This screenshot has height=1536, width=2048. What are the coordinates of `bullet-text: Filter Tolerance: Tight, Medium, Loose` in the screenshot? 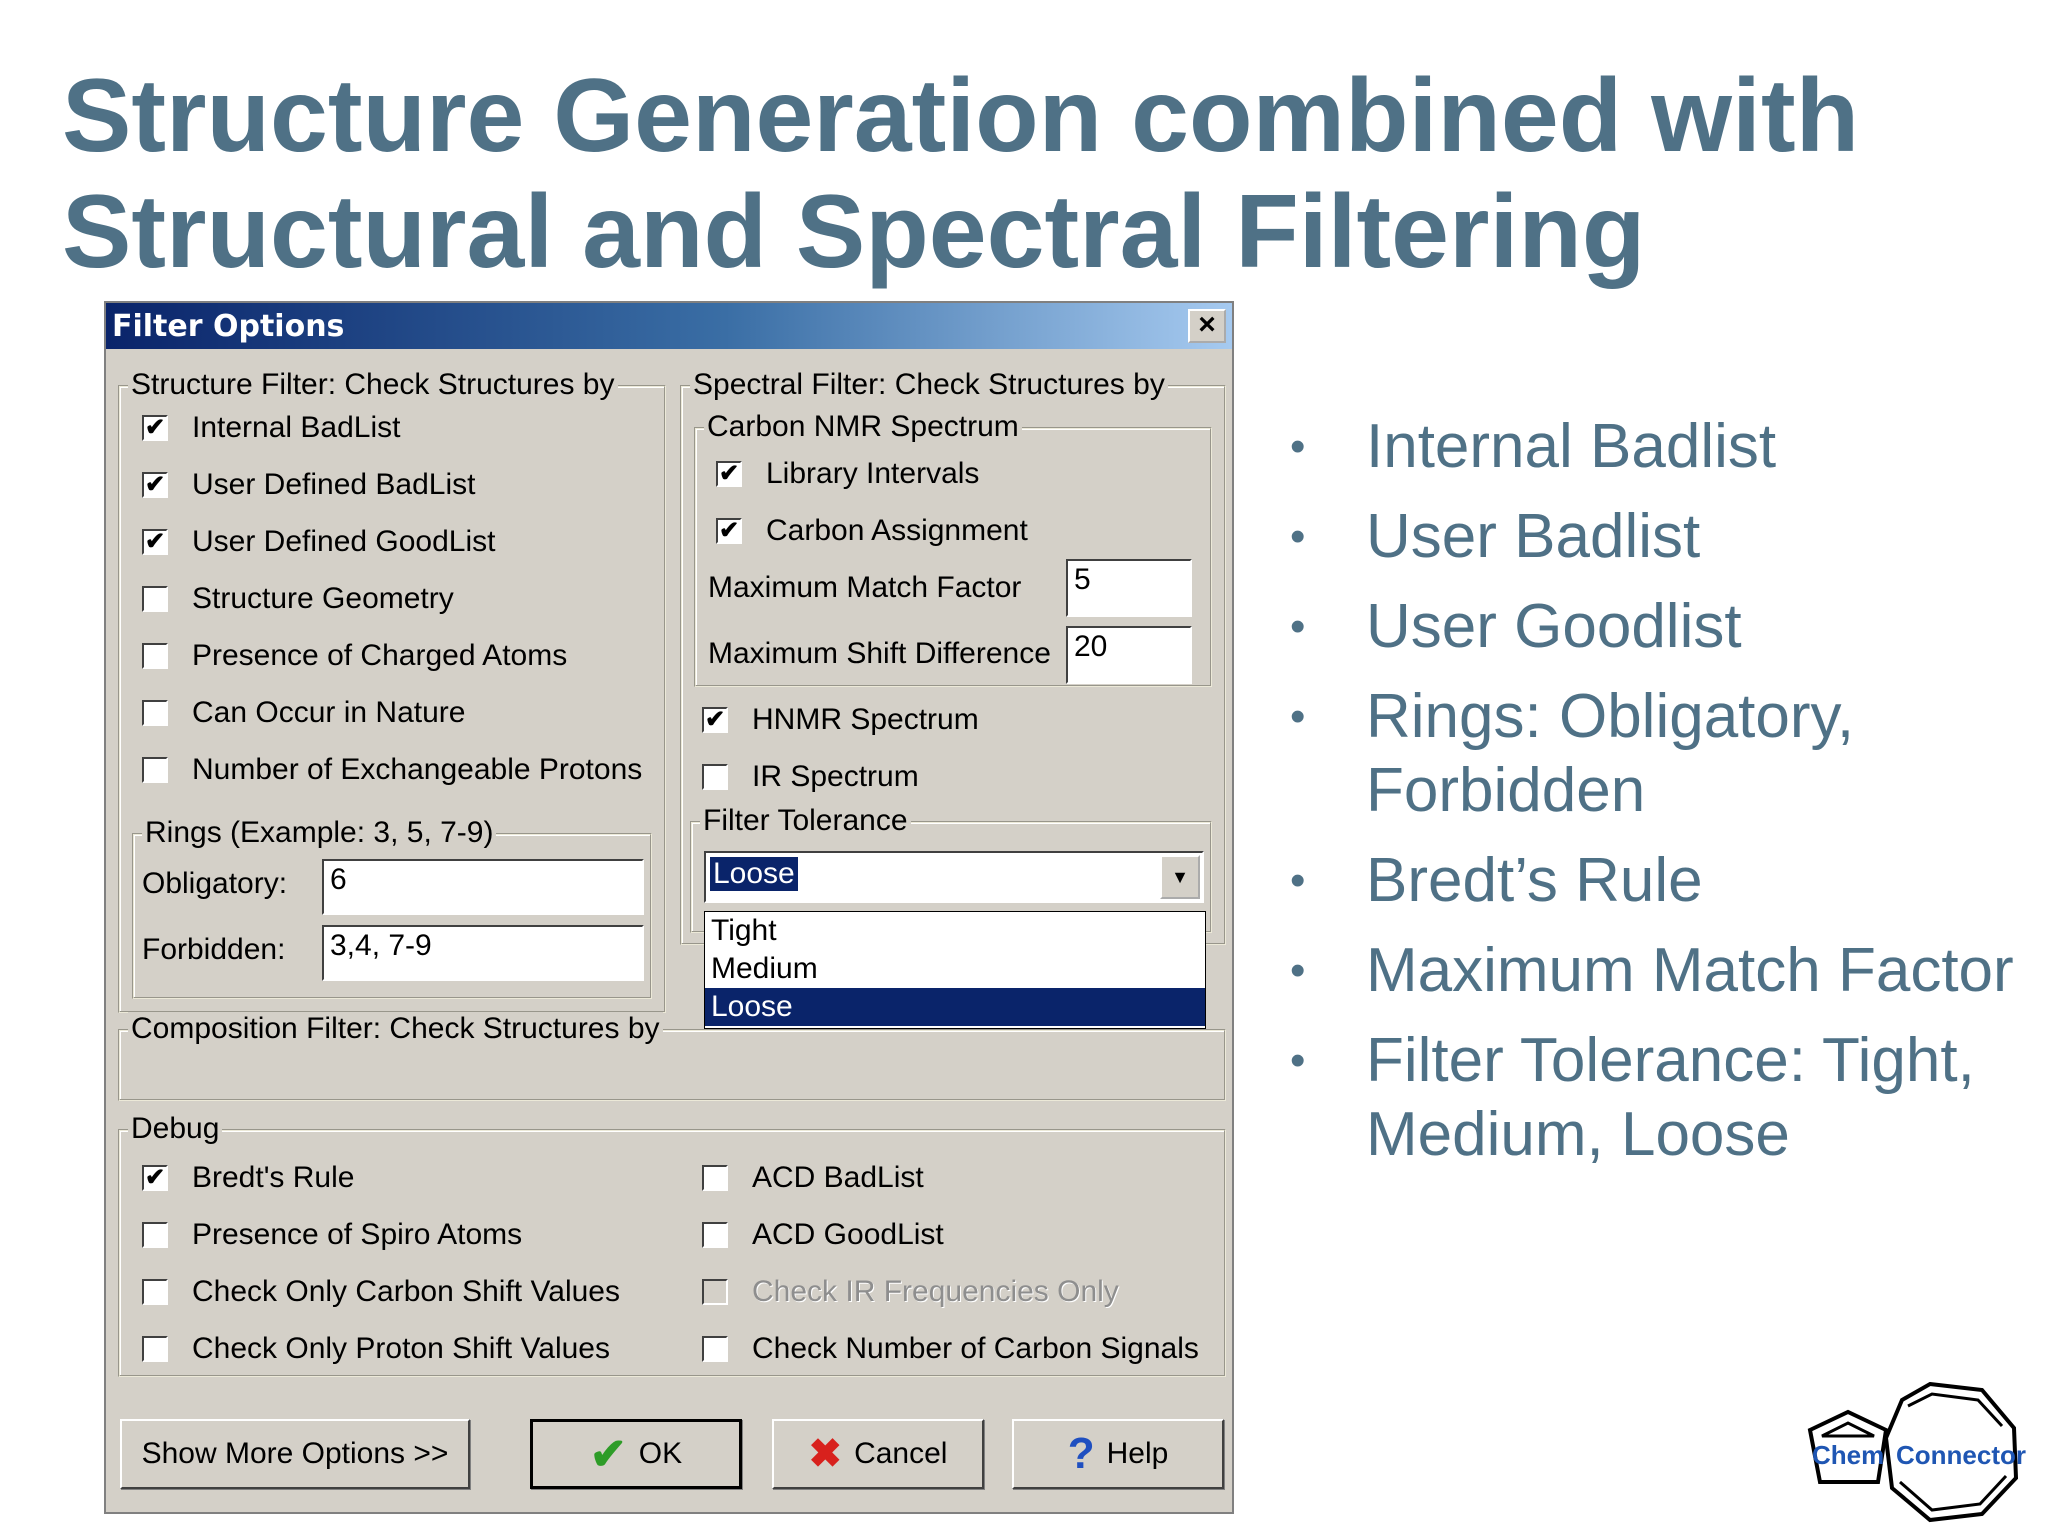 It's located at (1670, 1097).